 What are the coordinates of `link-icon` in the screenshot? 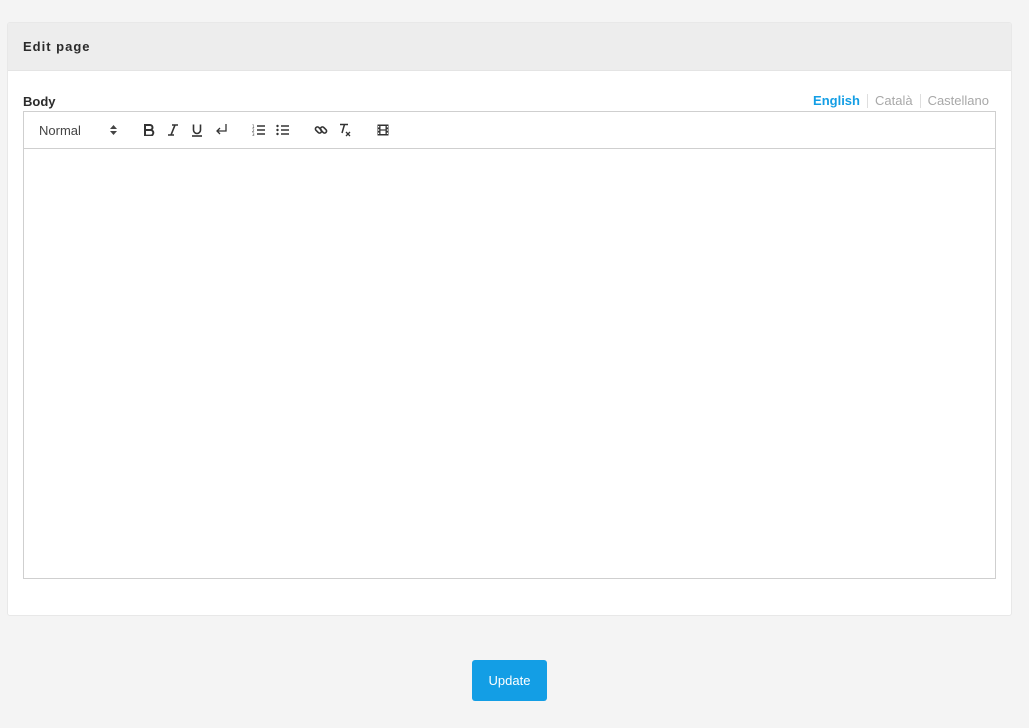 It's located at (321, 130).